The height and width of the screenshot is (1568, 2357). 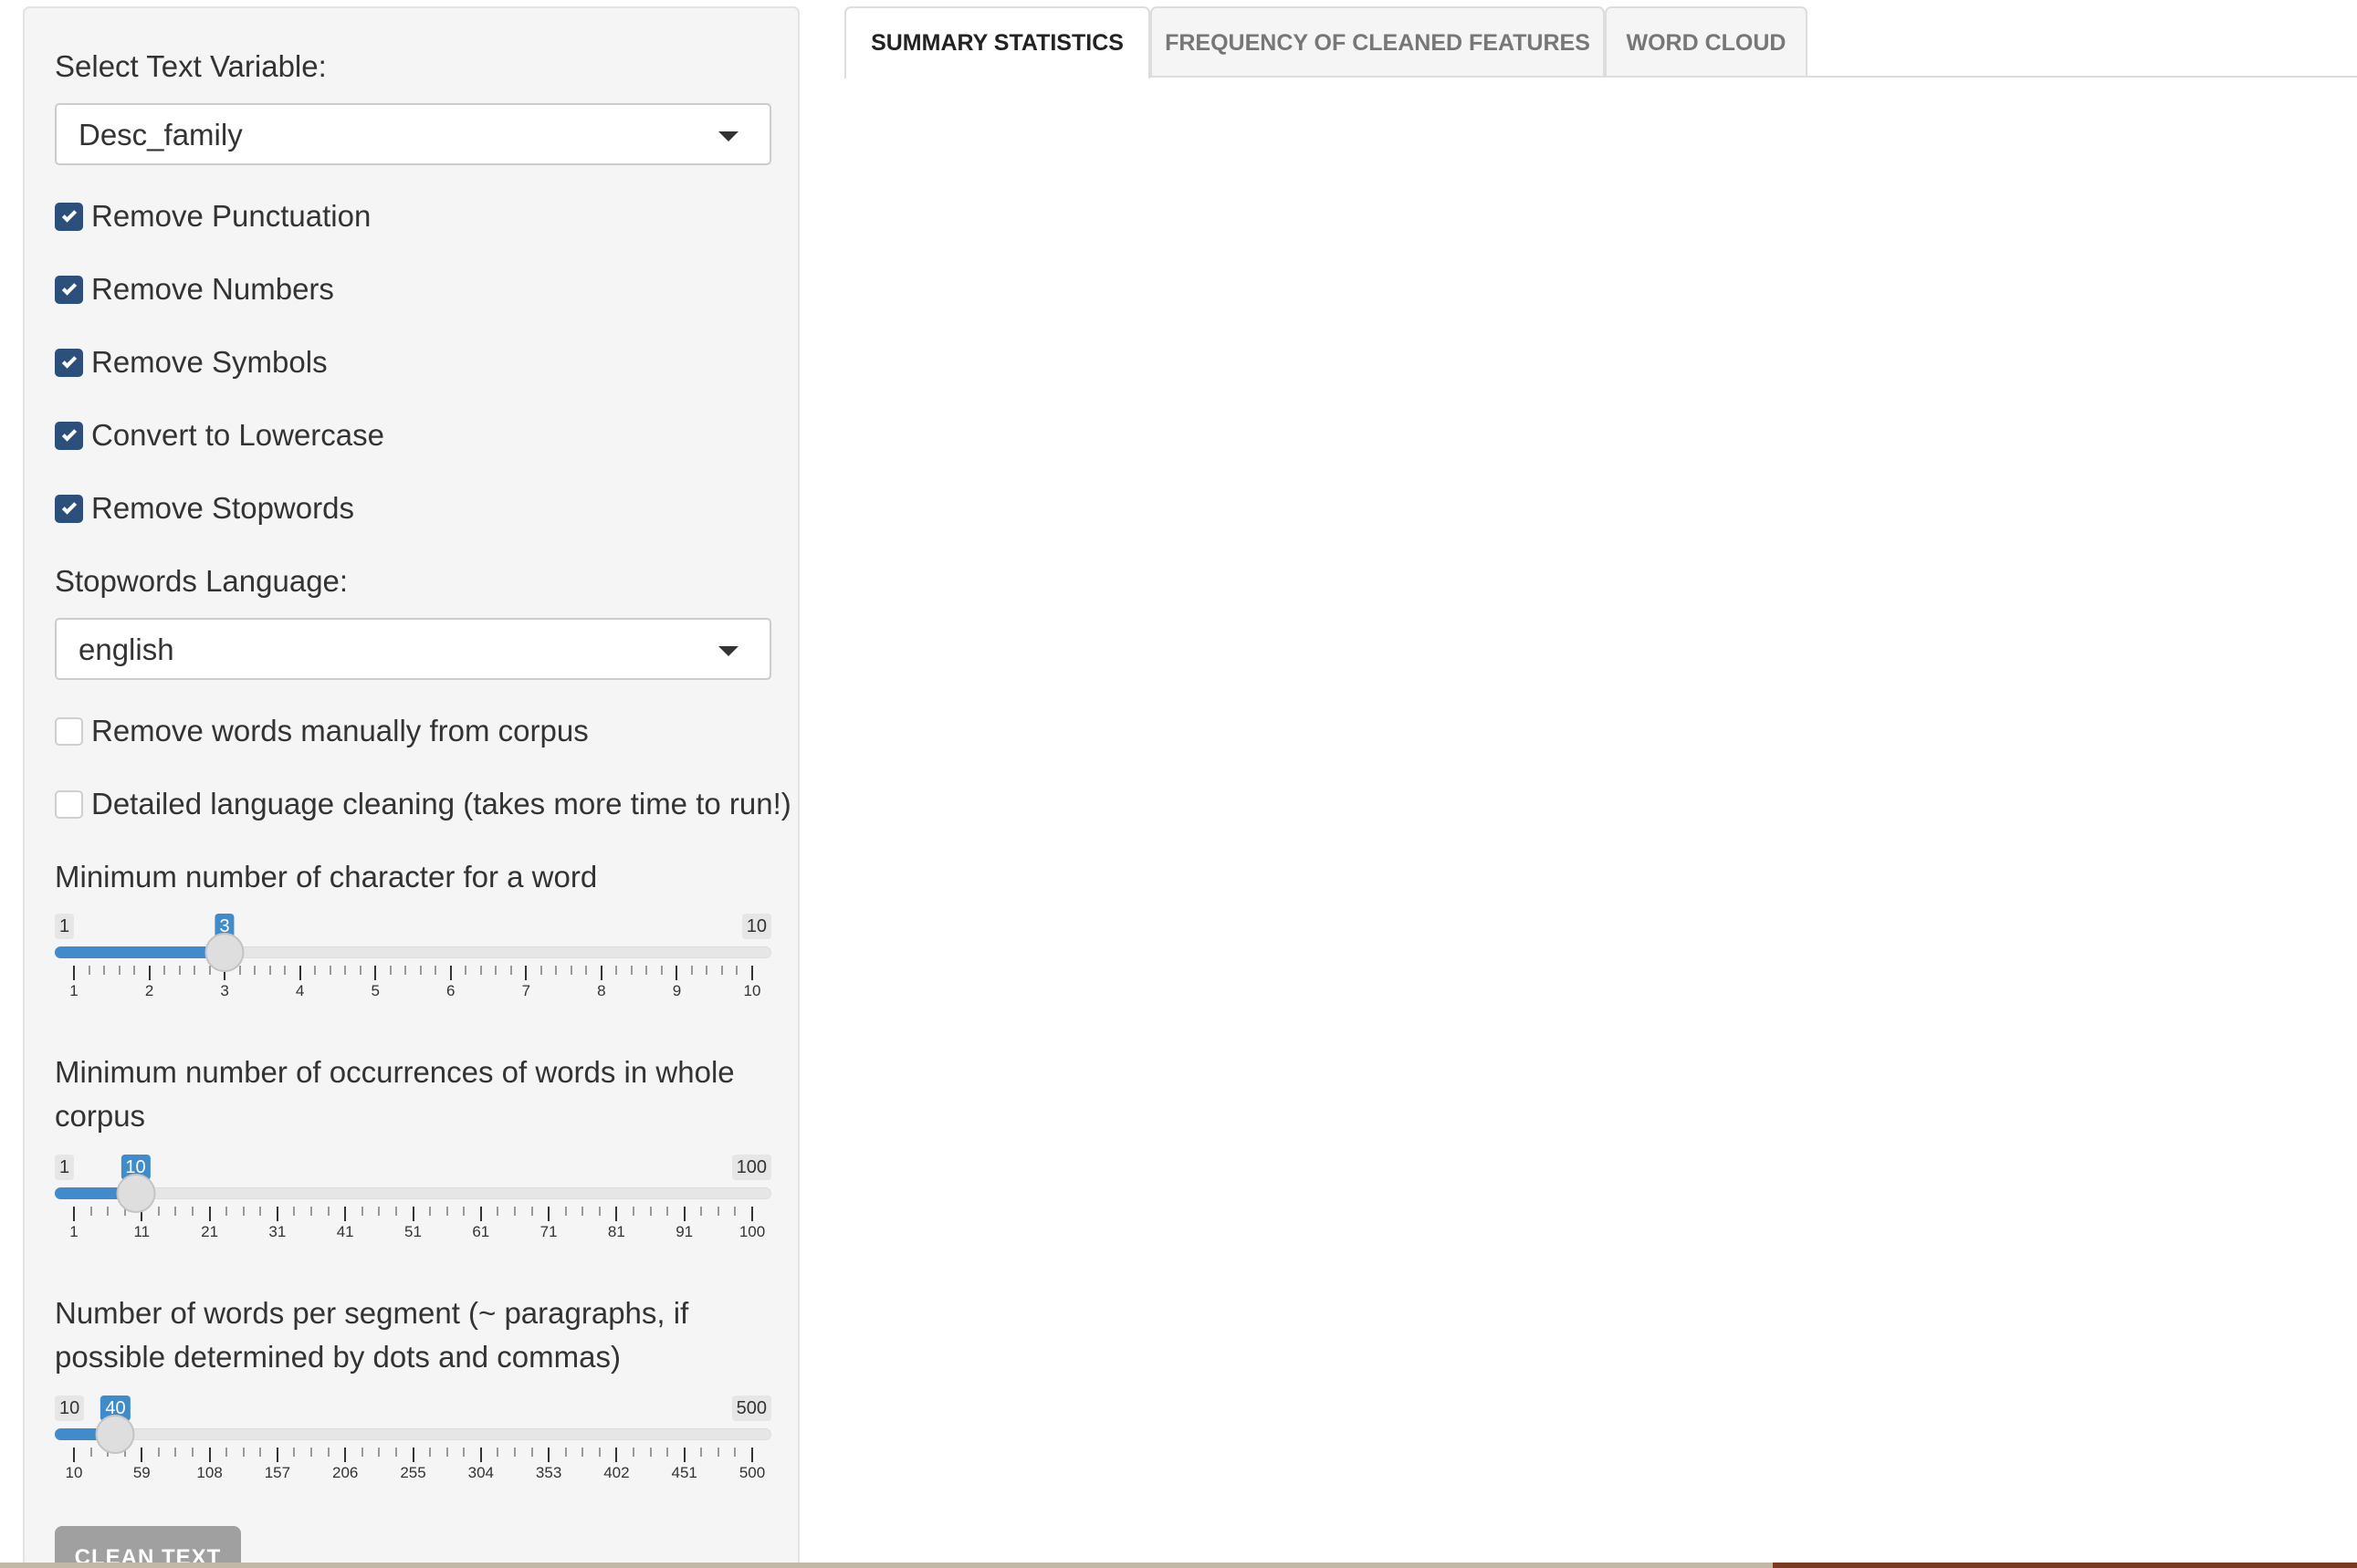 What do you see at coordinates (191, 66) in the screenshot?
I see `text-variable-label: Select Text Variable:` at bounding box center [191, 66].